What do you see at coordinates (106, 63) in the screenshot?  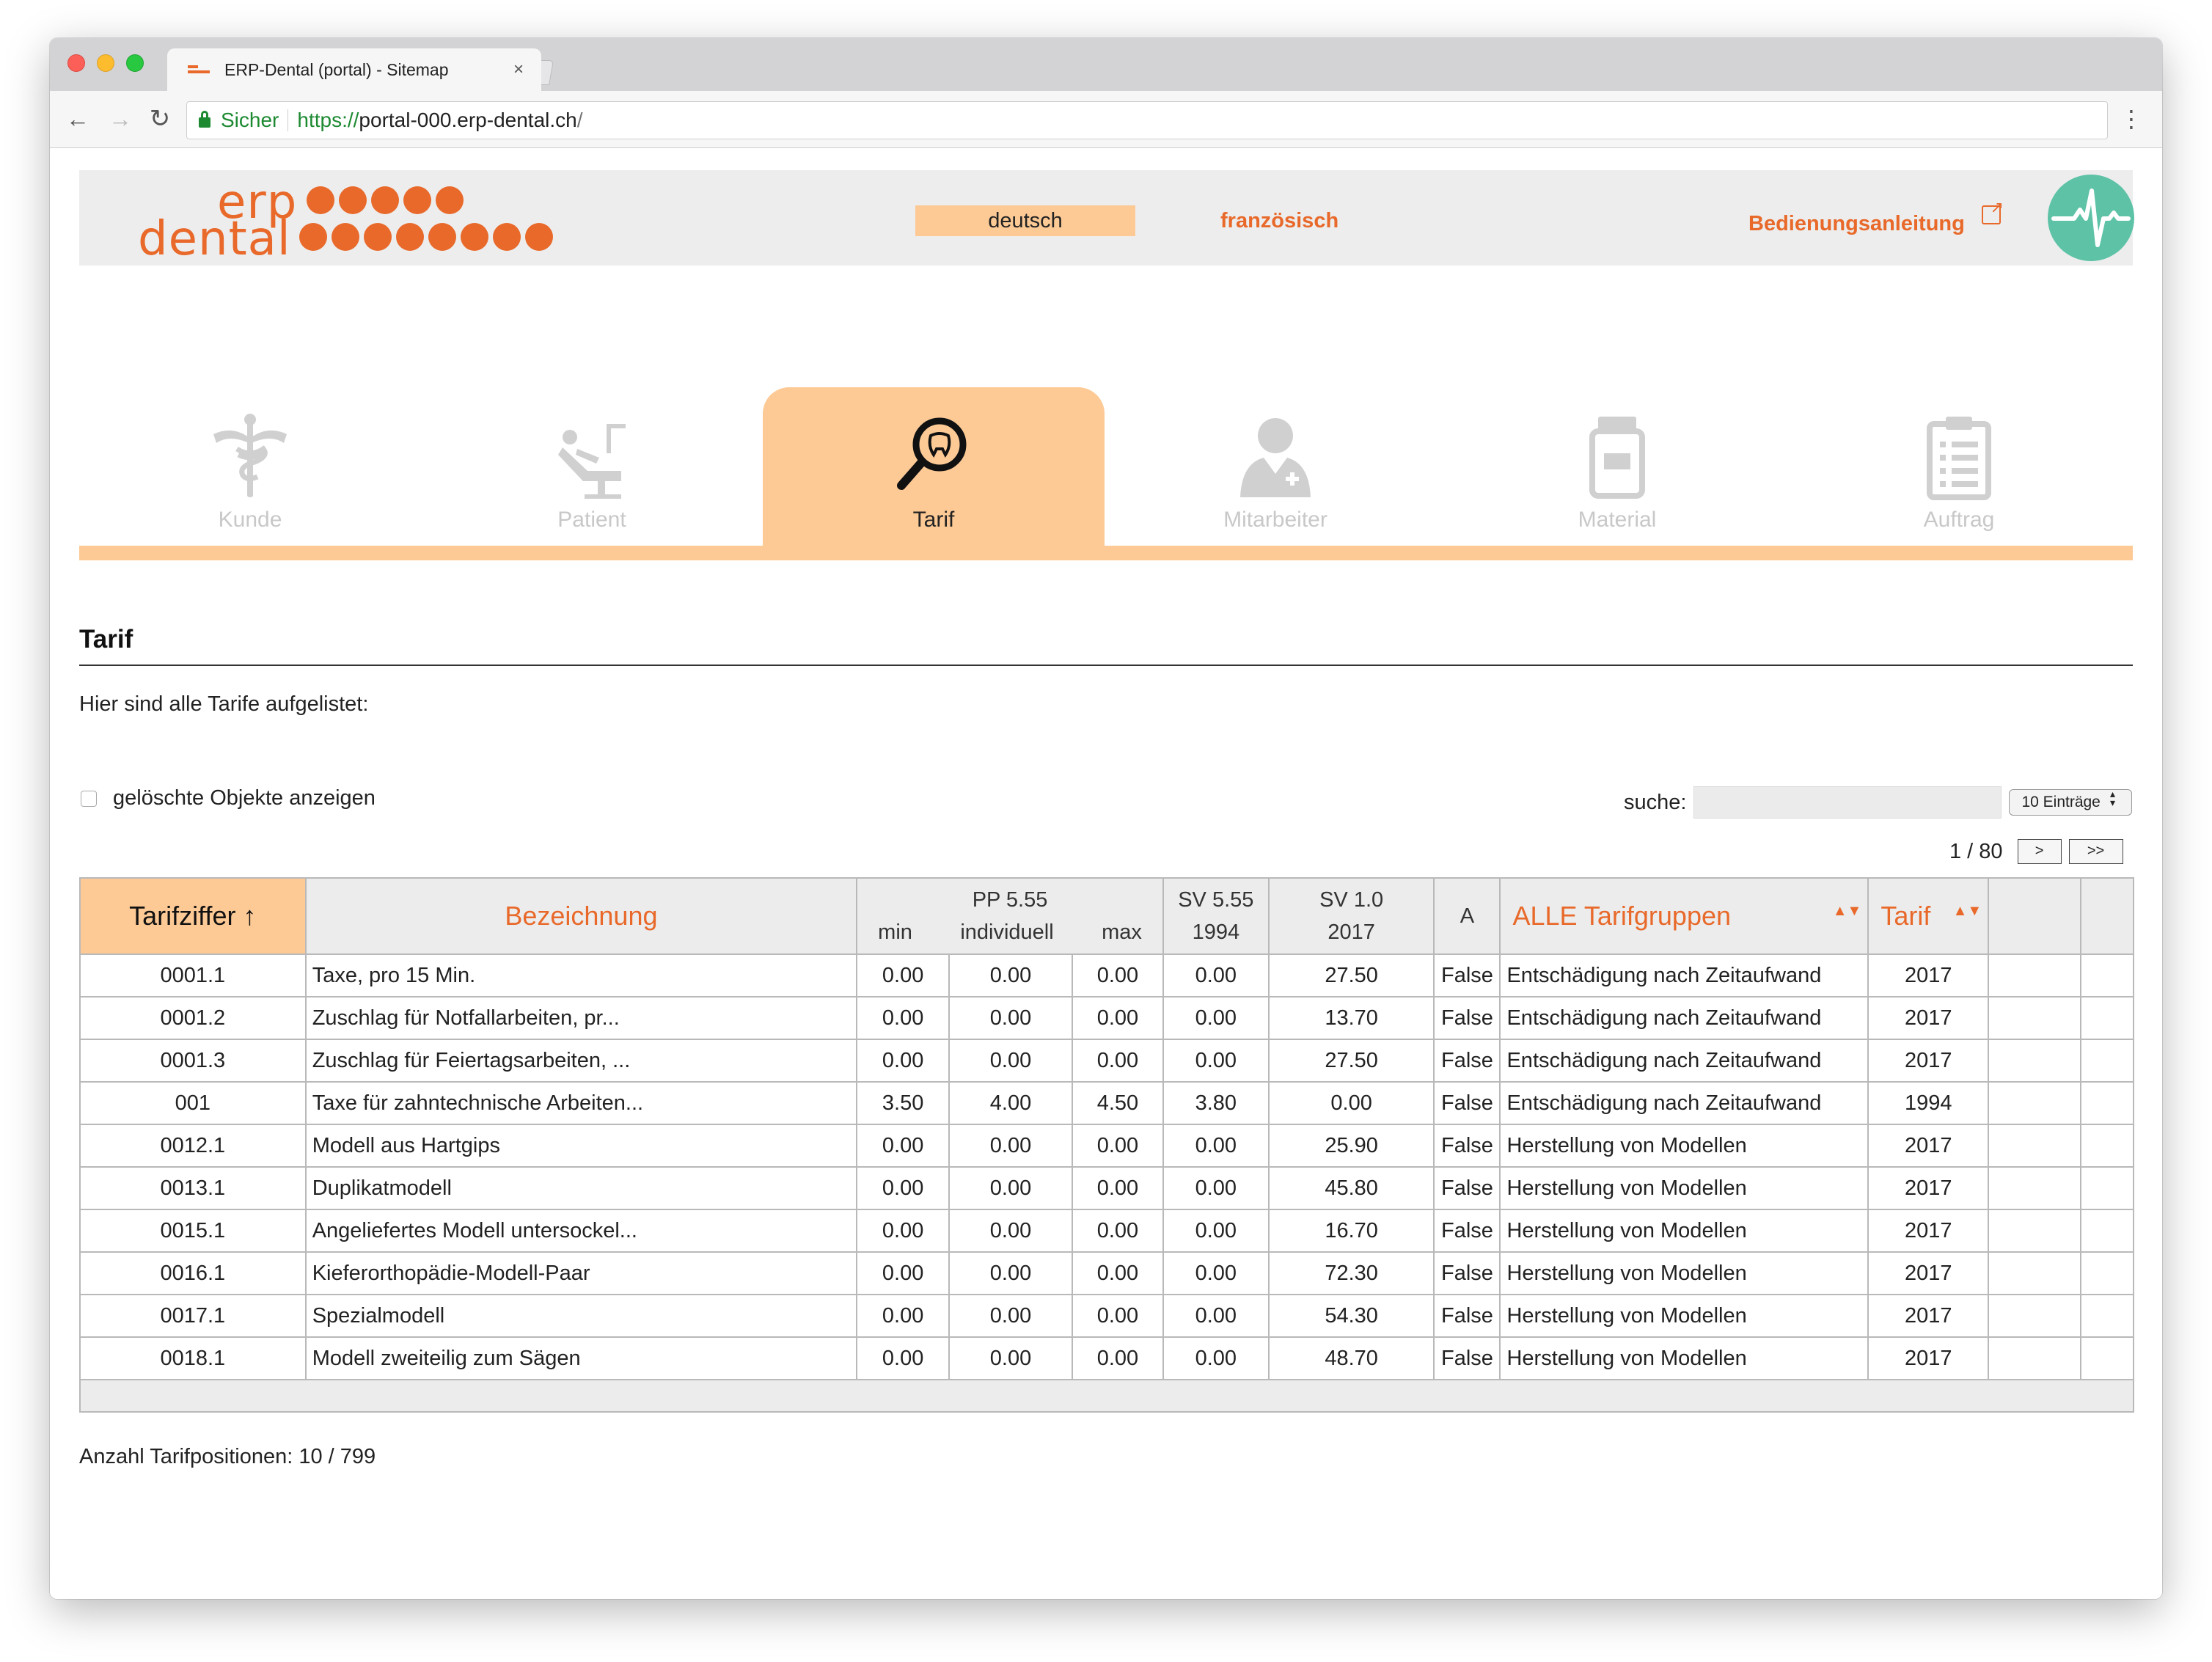 I see `minimize-window-button` at bounding box center [106, 63].